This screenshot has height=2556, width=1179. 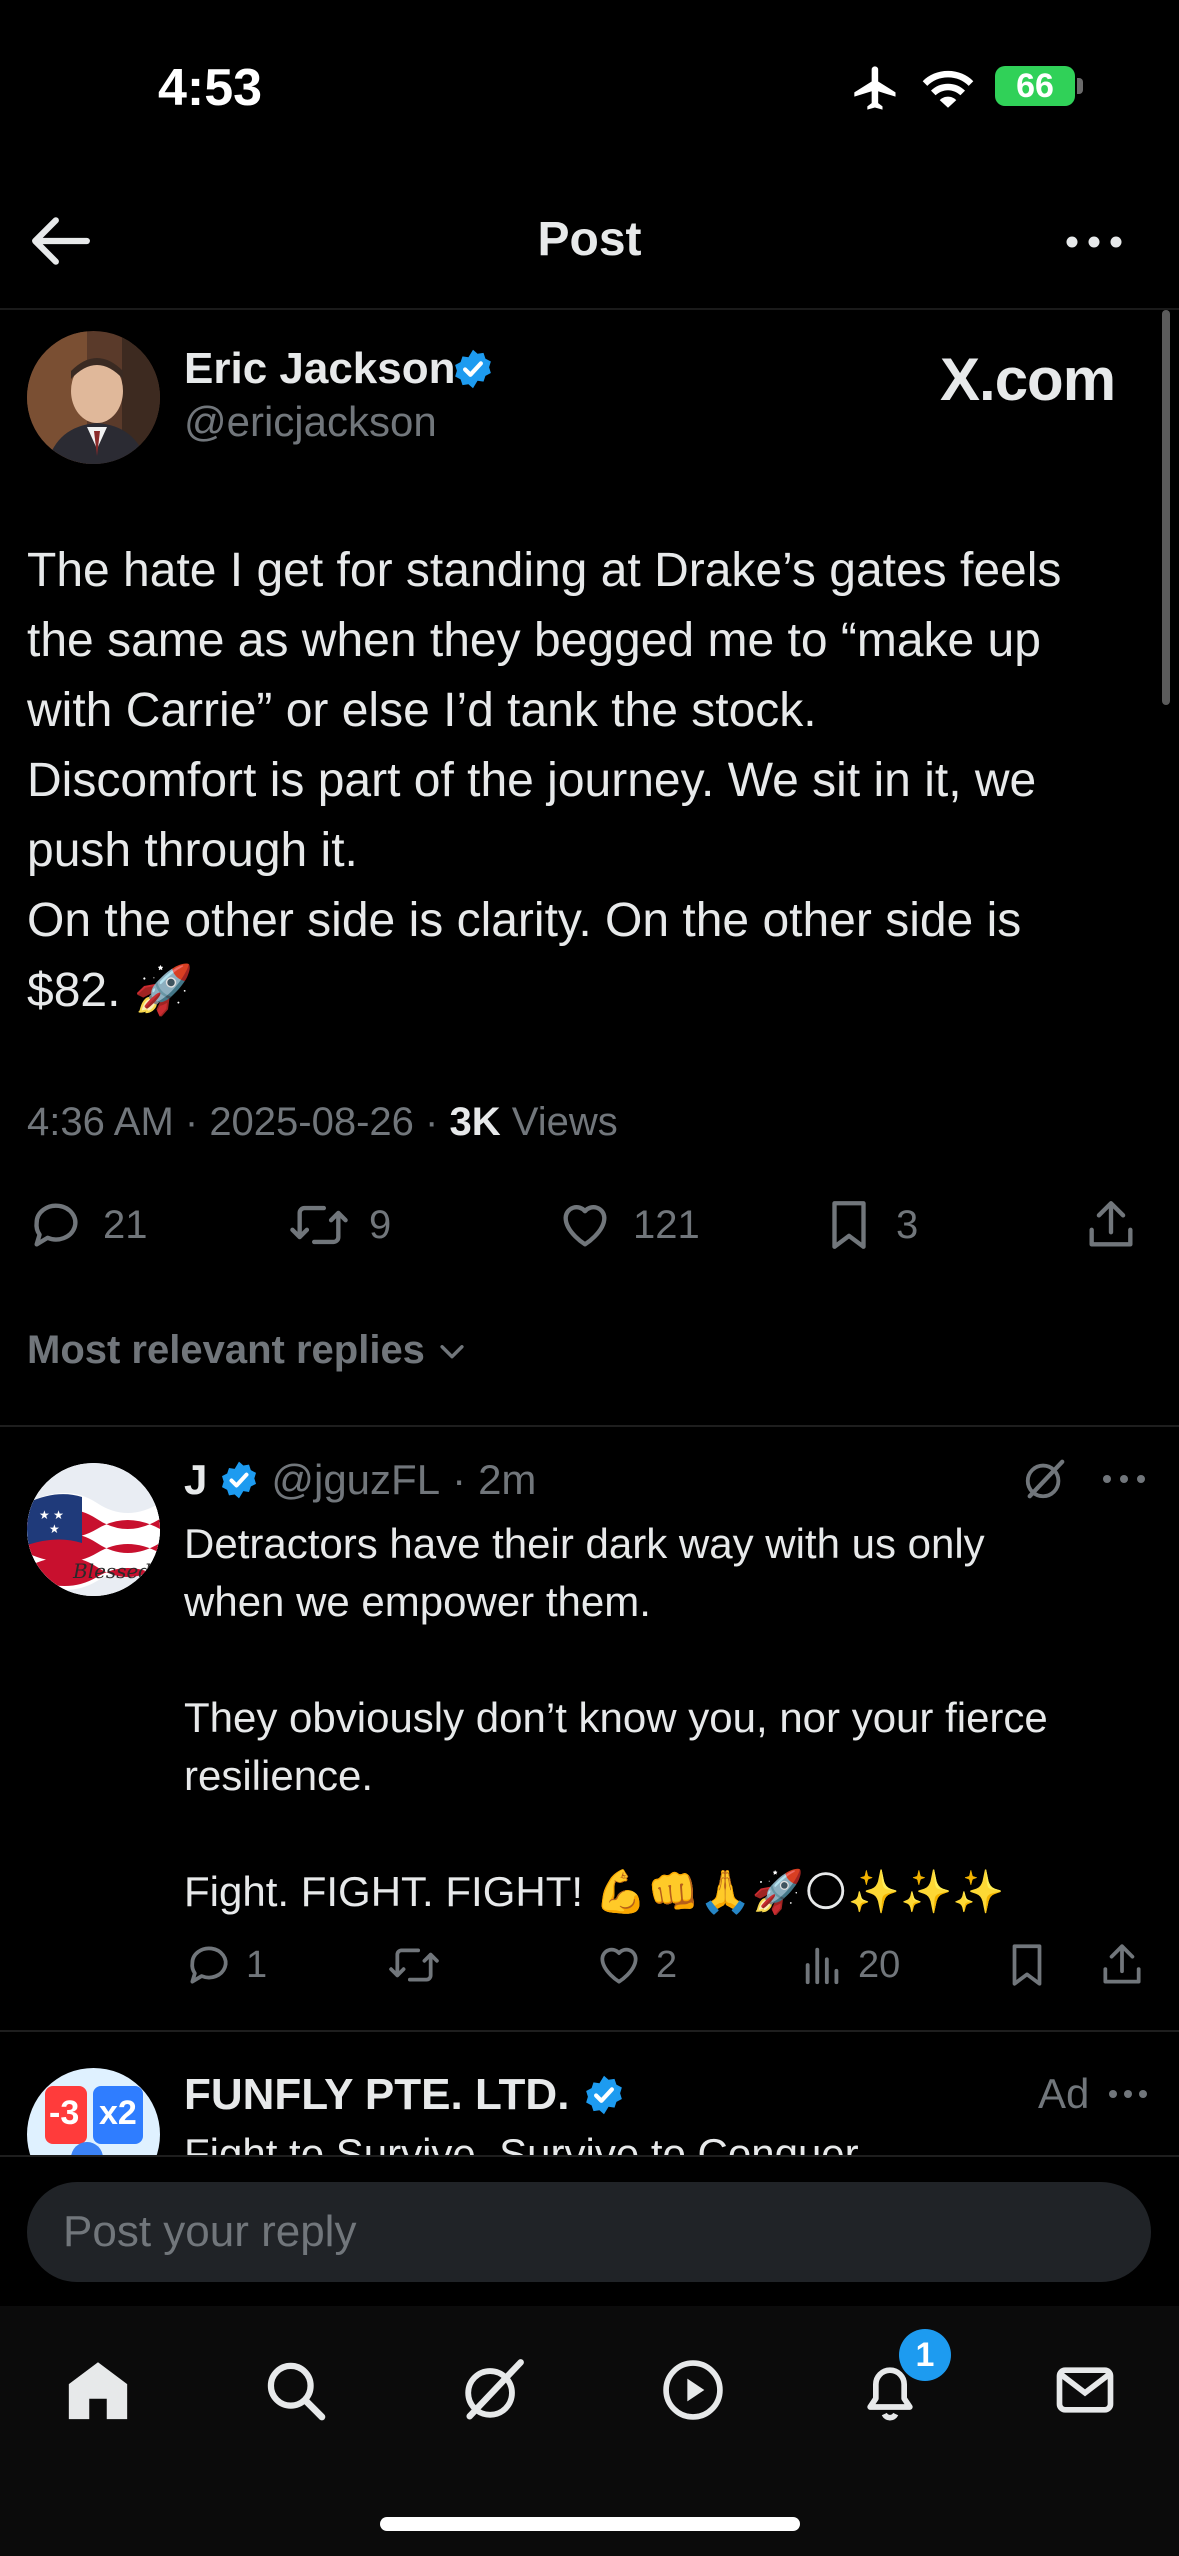 I want to click on reply-views-count: 20, so click(x=879, y=1964).